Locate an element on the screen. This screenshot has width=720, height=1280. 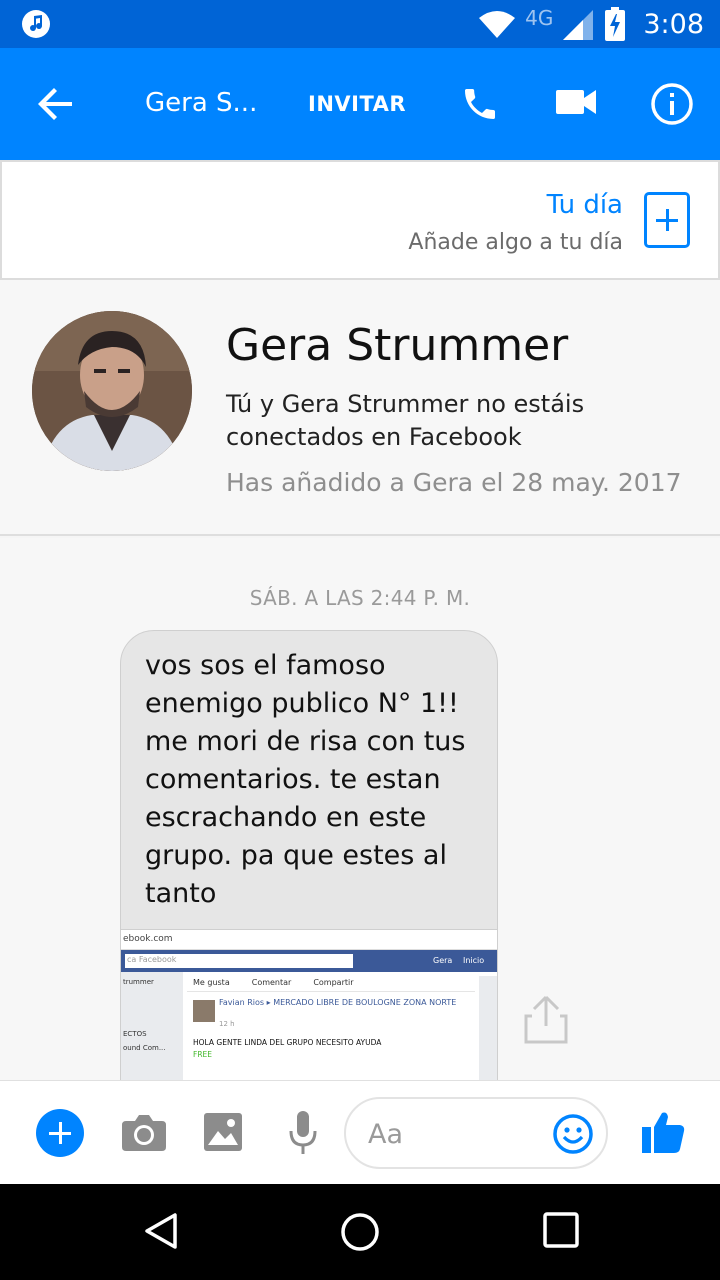
attachment-user: Gera is located at coordinates (443, 960).